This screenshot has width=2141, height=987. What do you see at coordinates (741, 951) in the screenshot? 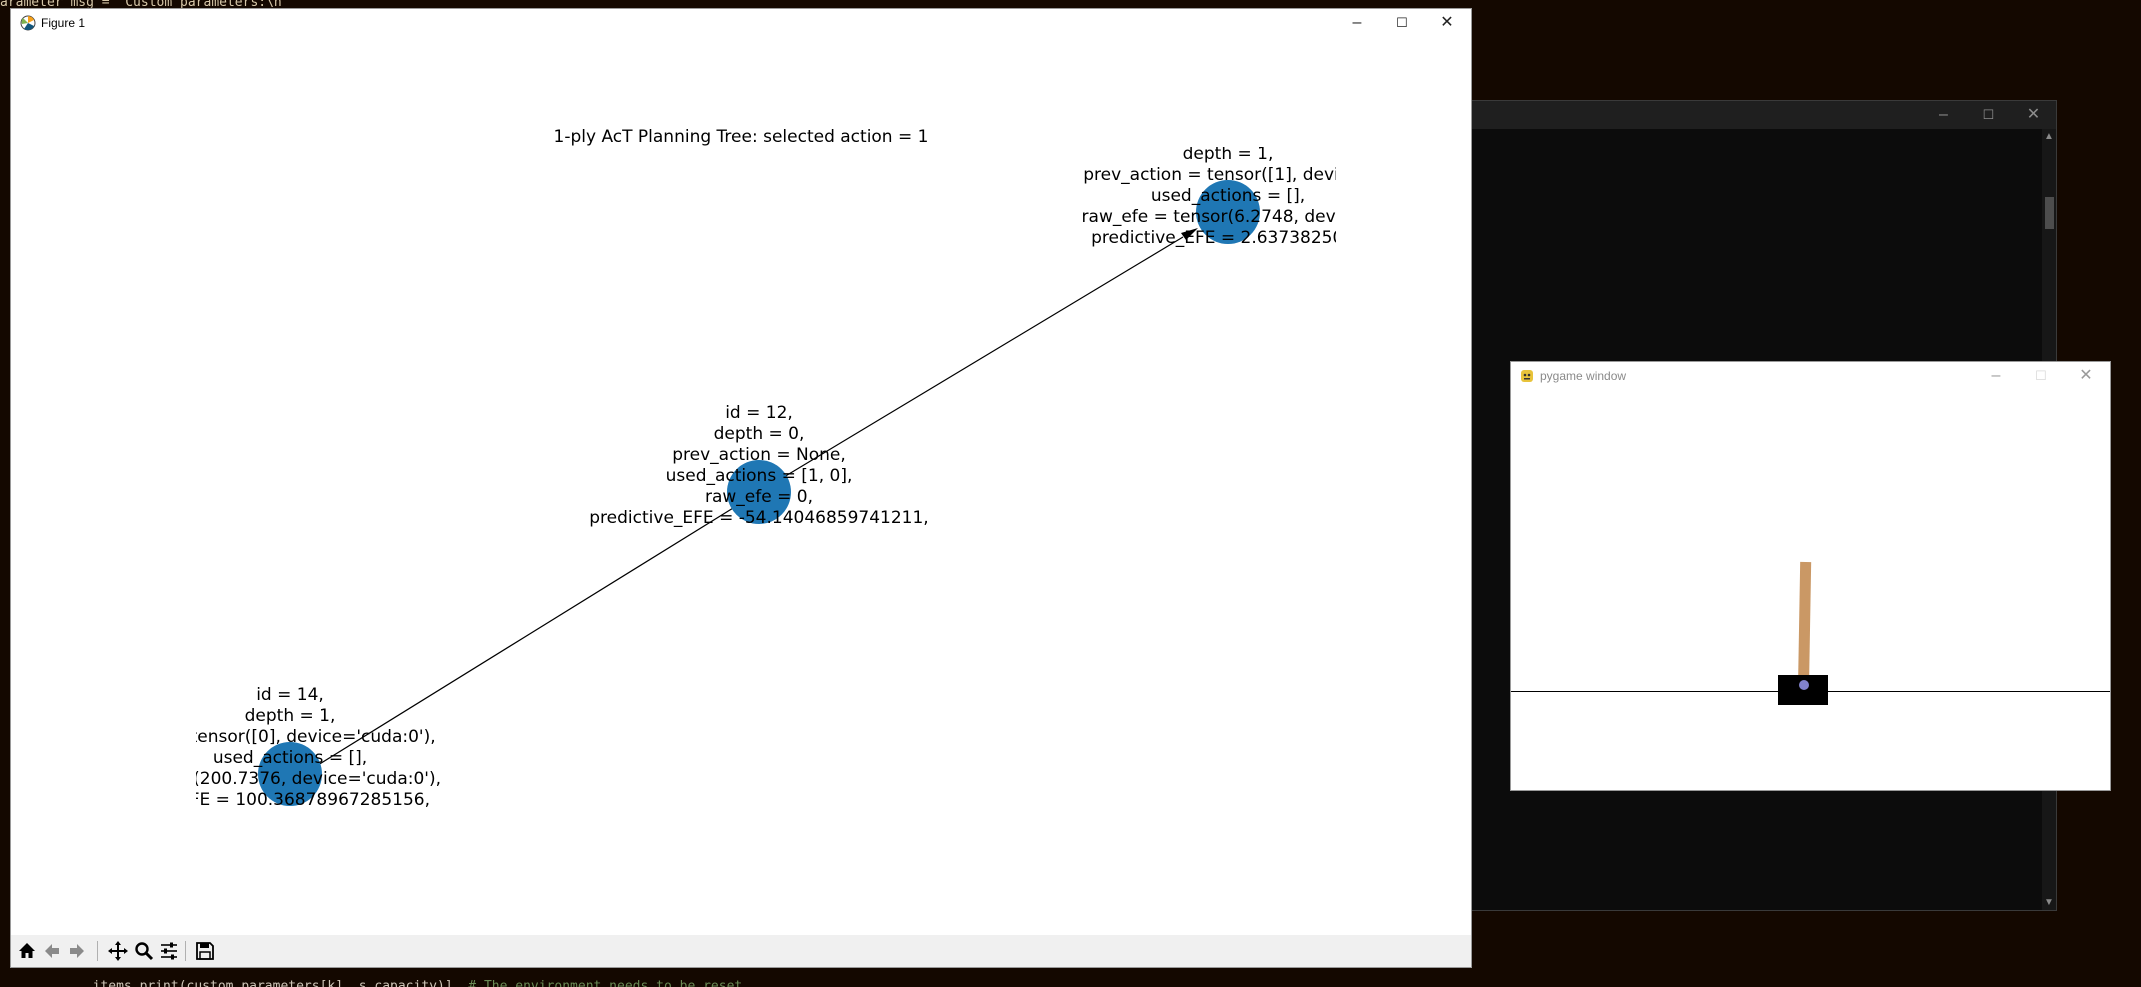
I see `navigation-toolbar` at bounding box center [741, 951].